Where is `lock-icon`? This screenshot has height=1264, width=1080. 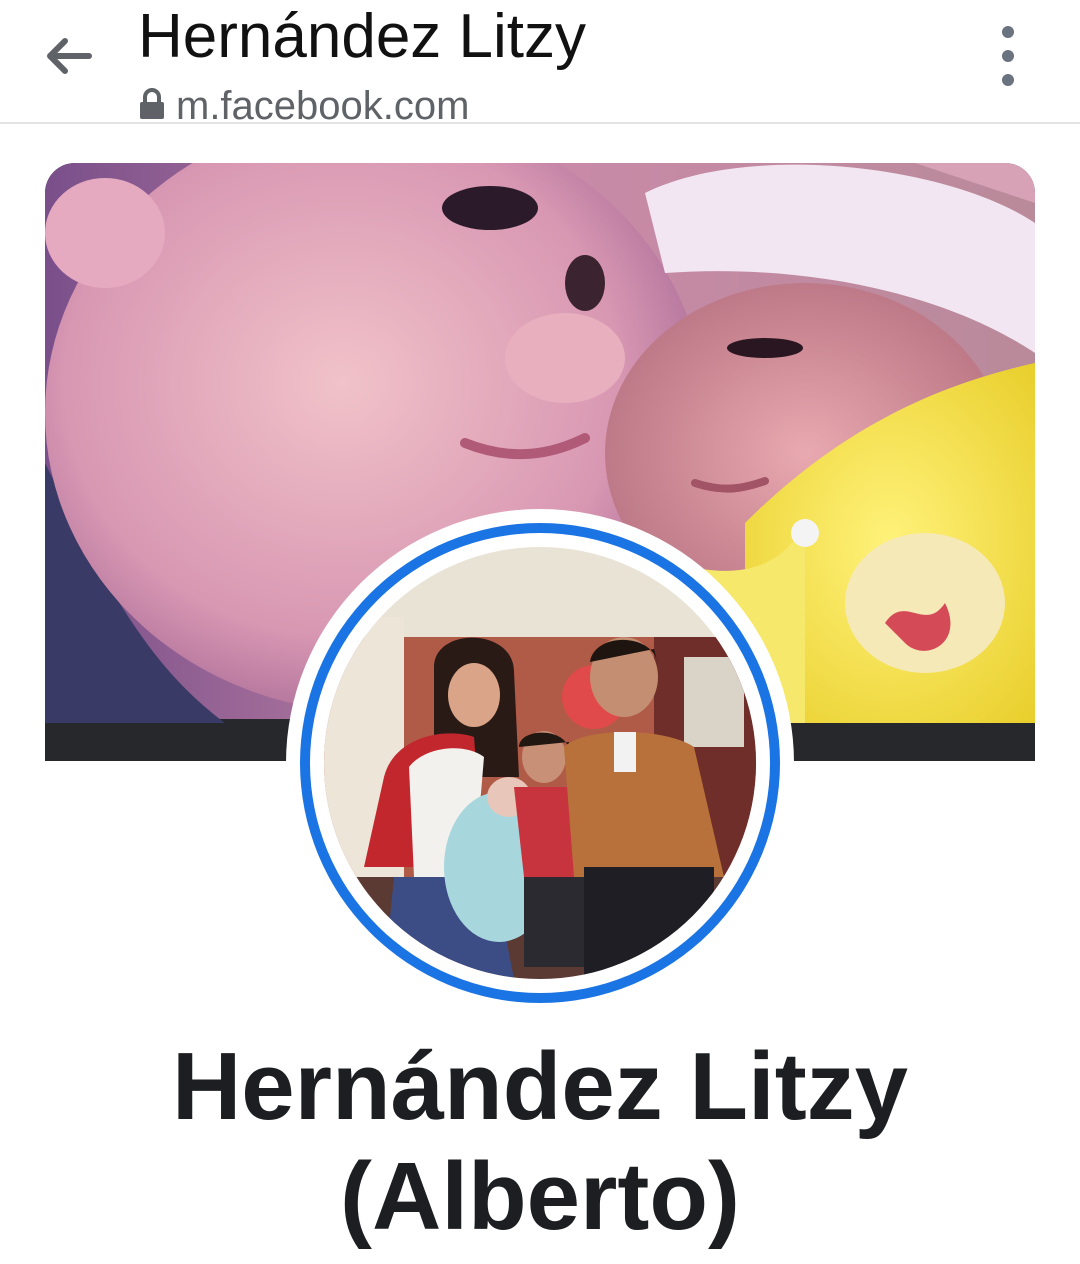
lock-icon is located at coordinates (152, 103).